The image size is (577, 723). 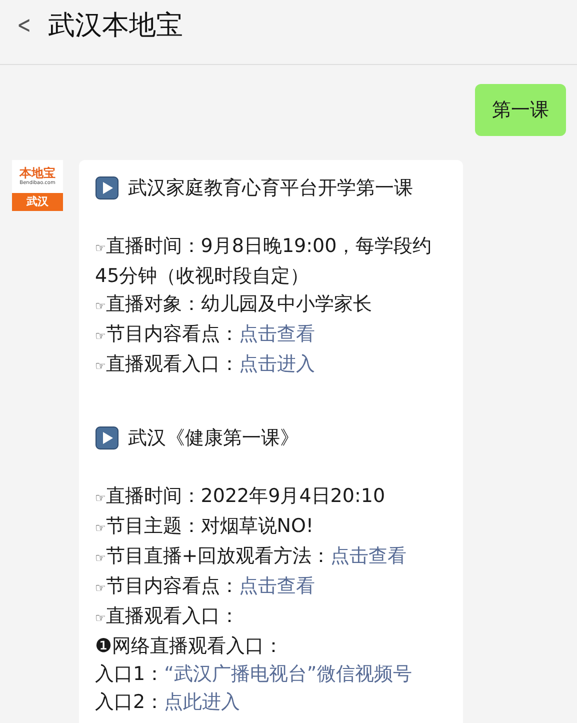 I want to click on info-line: ☞节目主题：对烟草说NO!, so click(x=205, y=526).